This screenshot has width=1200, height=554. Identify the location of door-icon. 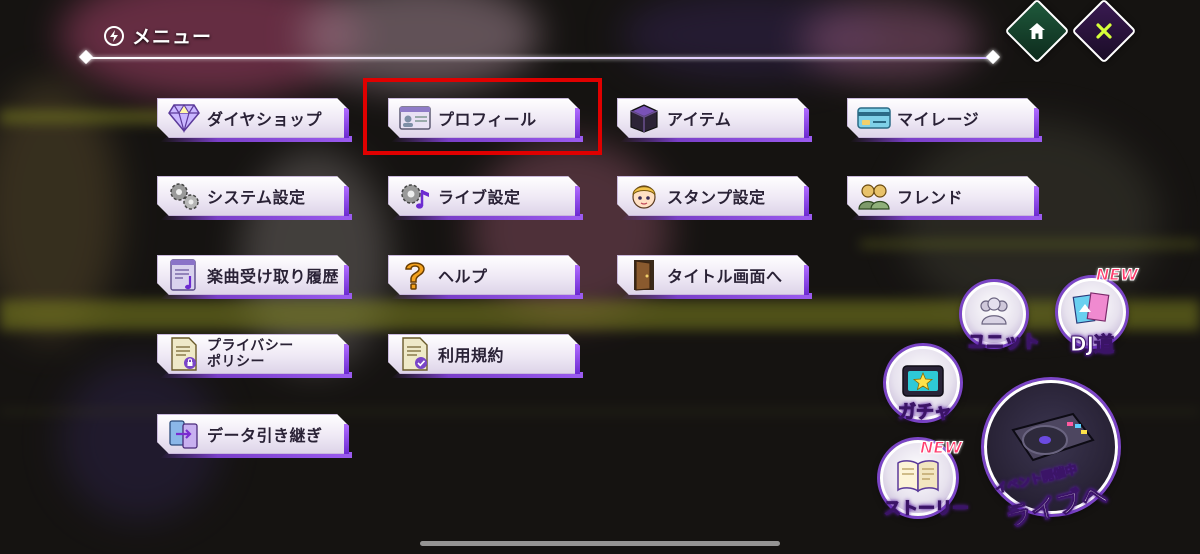
(644, 275).